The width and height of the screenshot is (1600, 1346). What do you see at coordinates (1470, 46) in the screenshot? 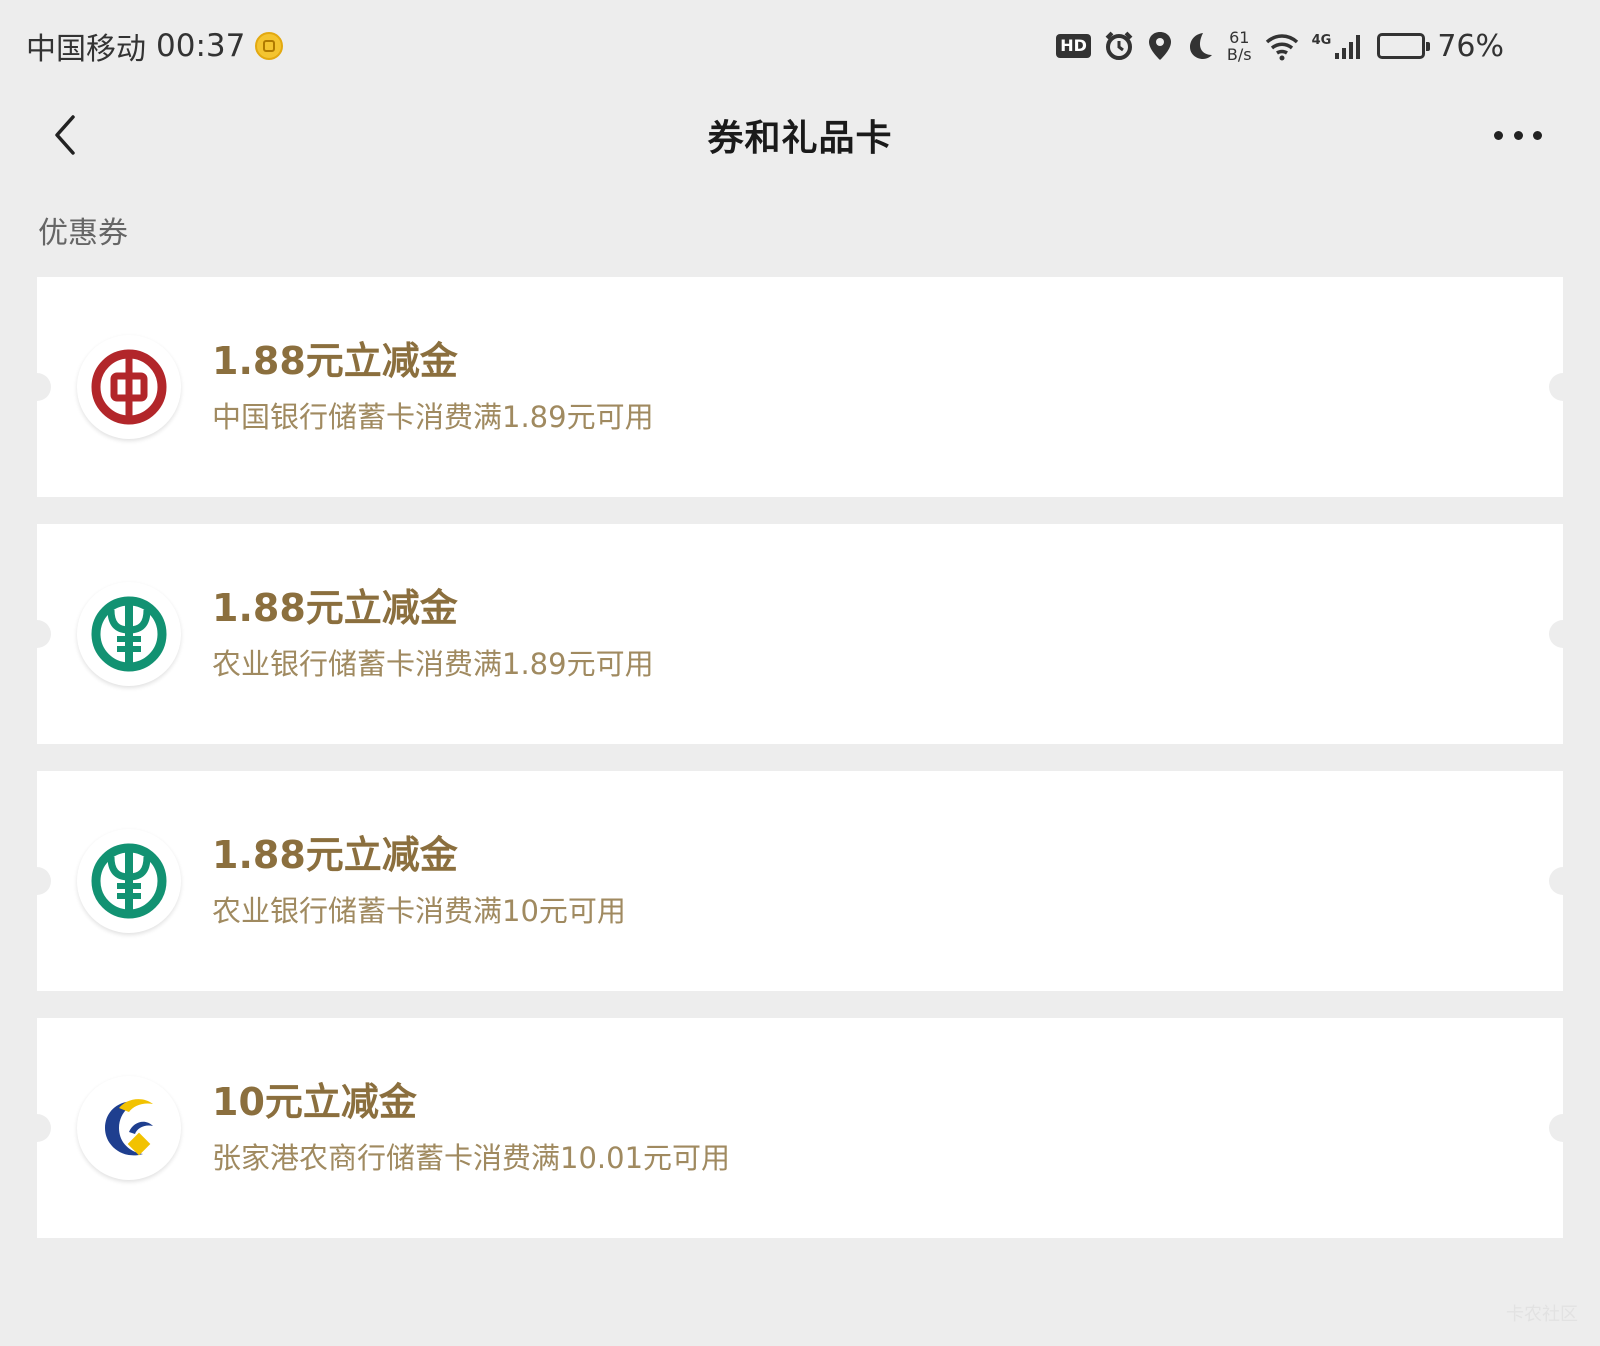
I see `battery-percent: 76%` at bounding box center [1470, 46].